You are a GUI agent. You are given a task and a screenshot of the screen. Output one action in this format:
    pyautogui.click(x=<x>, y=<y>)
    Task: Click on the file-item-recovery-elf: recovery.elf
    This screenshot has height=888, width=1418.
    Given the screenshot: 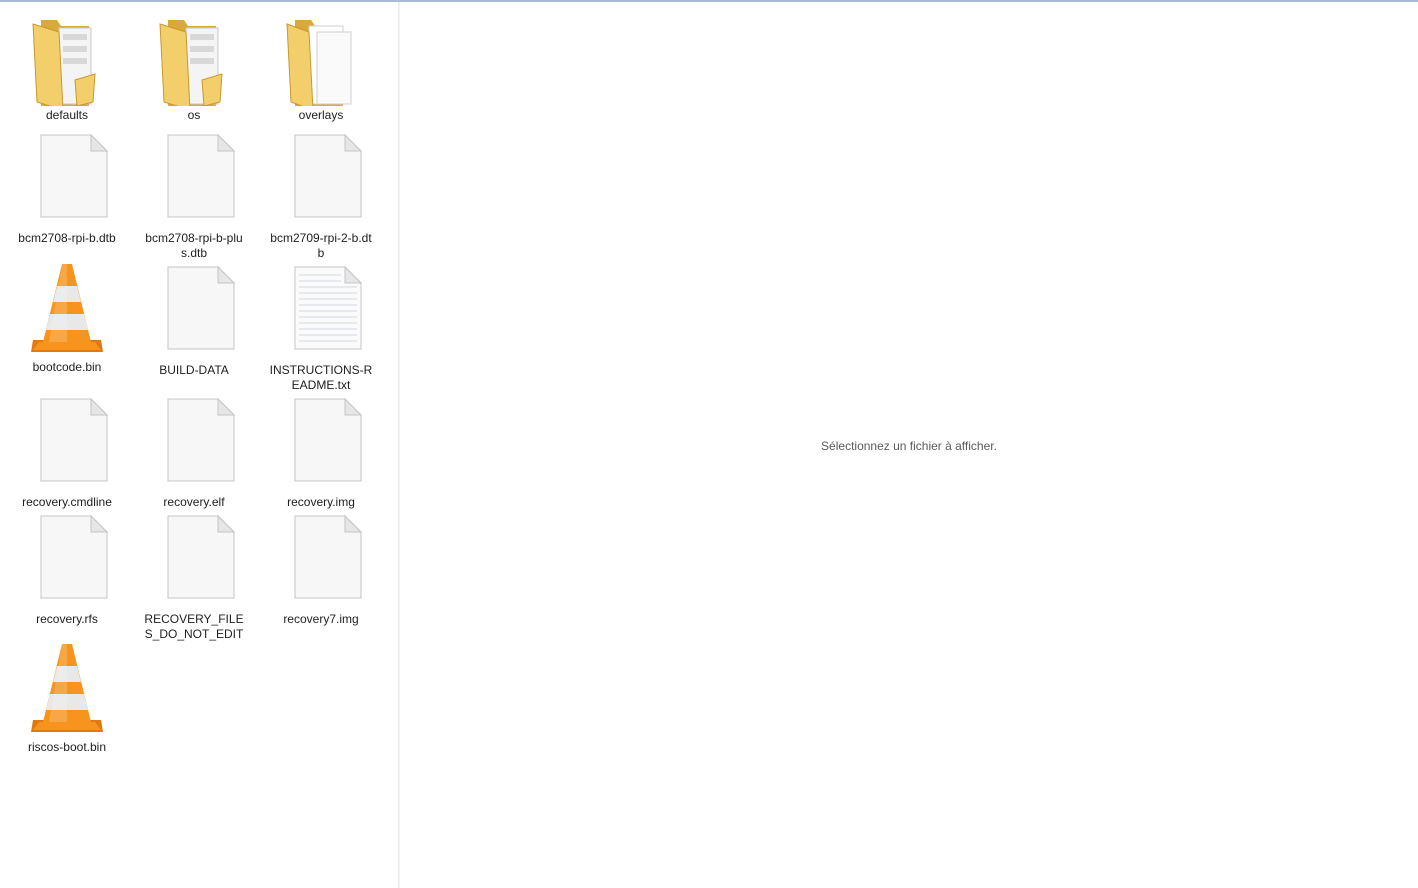 What is the action you would take?
    pyautogui.click(x=194, y=453)
    